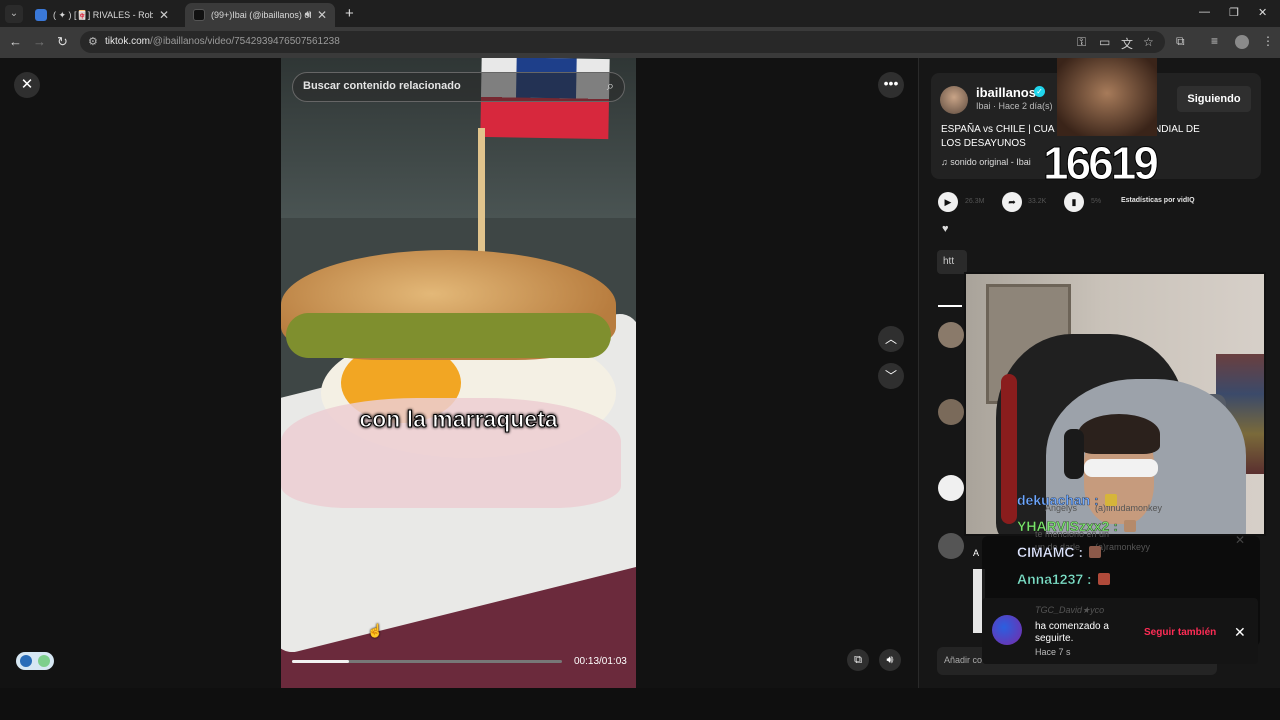 This screenshot has width=1280, height=720. I want to click on heart-icon: ♥, so click(945, 229).